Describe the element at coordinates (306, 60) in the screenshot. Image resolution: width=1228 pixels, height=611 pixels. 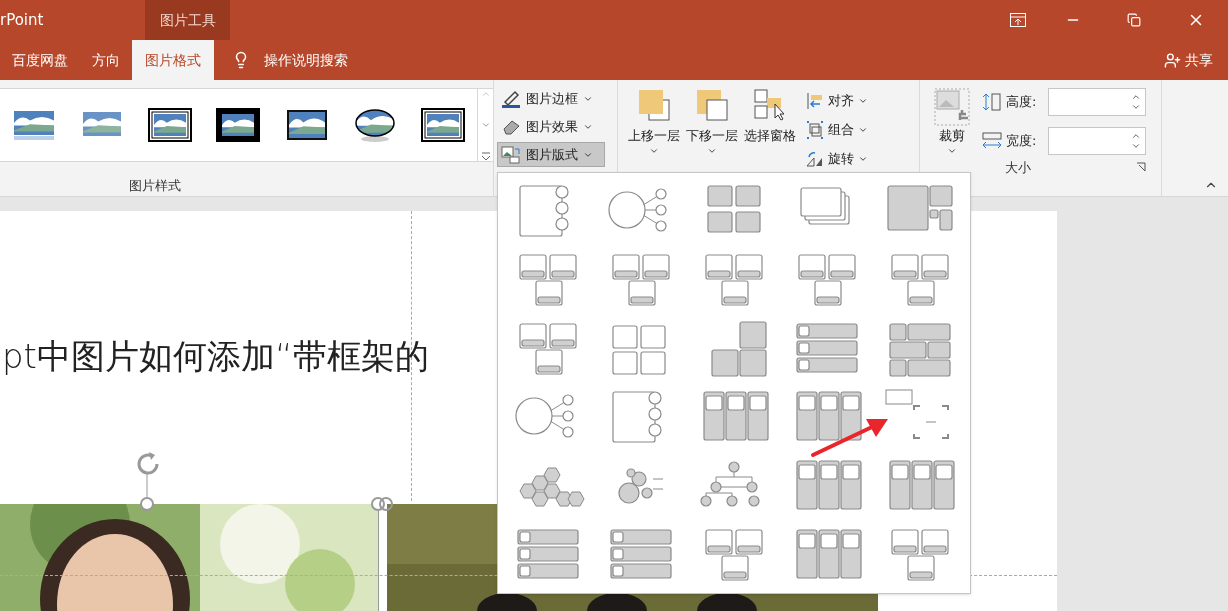
I see `tell-me-search: 操作说明搜索` at that location.